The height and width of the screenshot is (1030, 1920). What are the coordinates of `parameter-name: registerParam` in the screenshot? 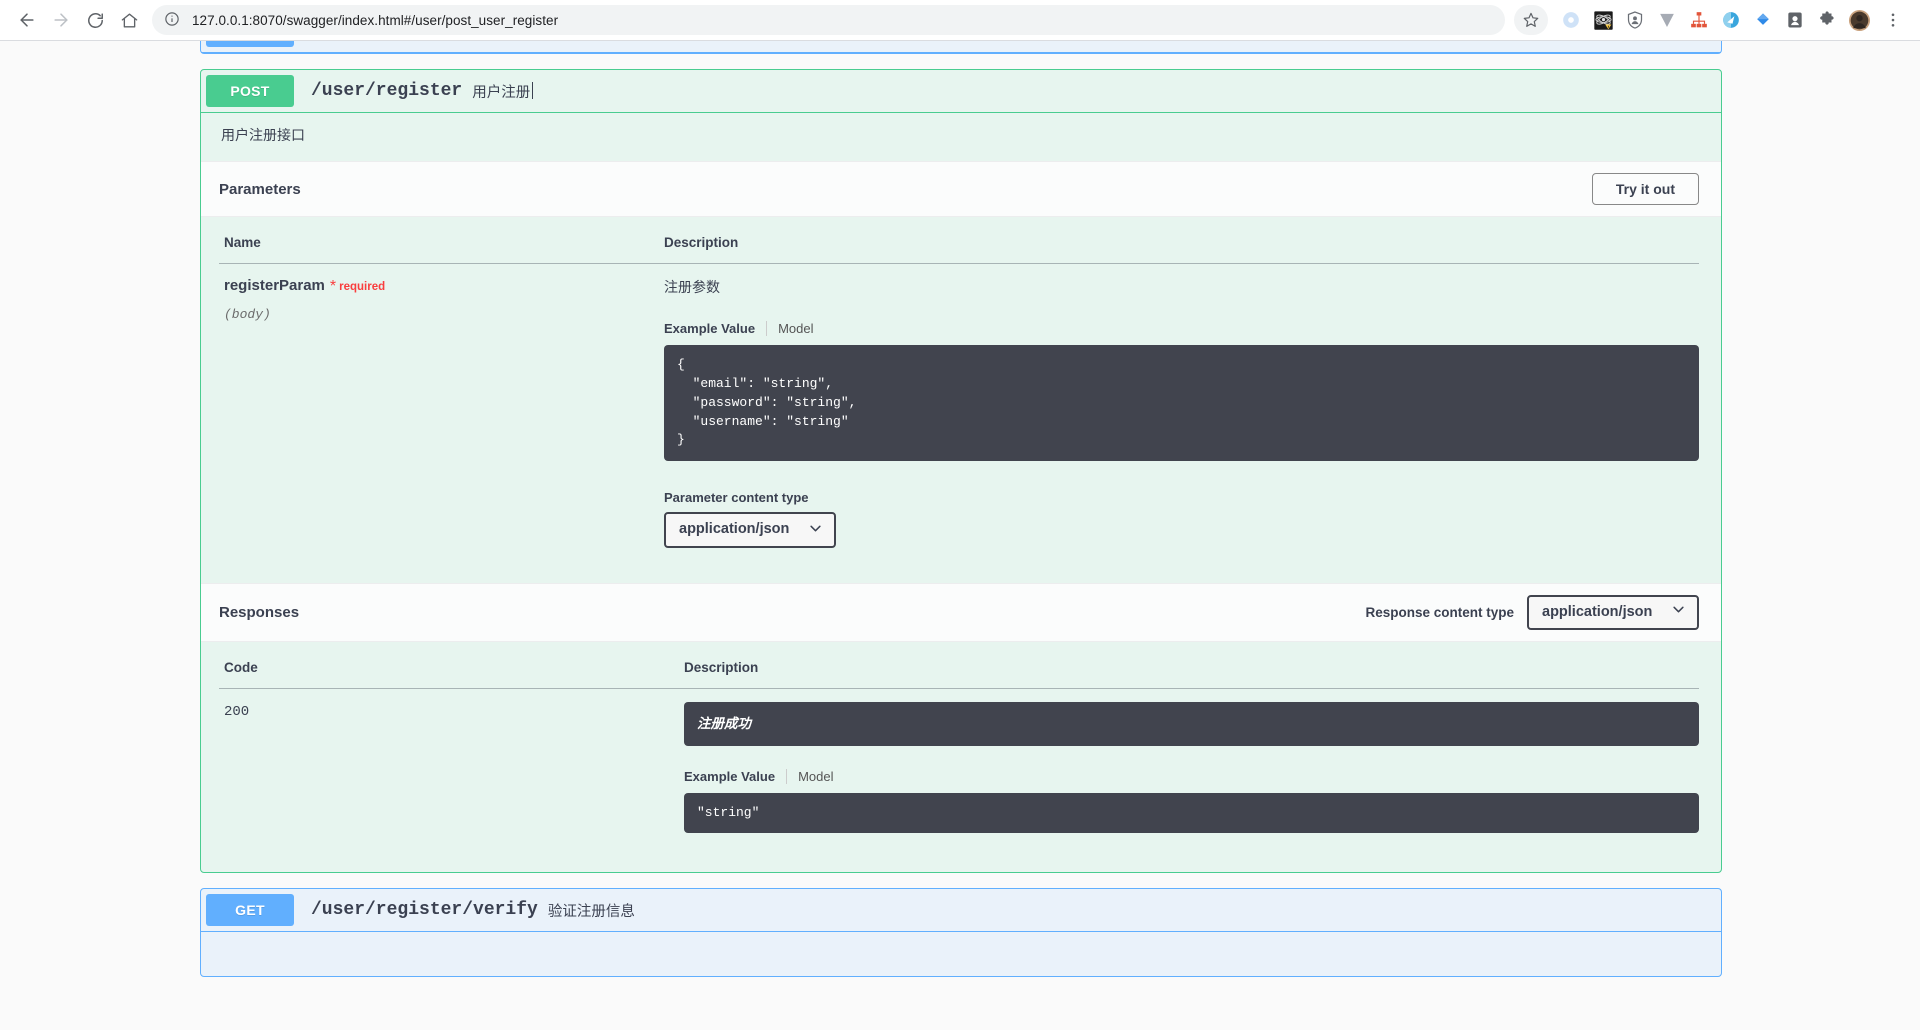 It's located at (274, 285).